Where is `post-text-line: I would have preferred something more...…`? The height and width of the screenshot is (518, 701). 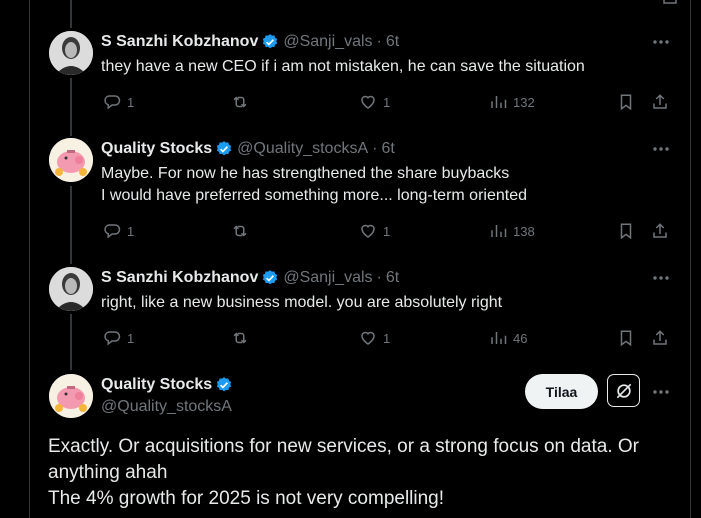
post-text-line: I would have preferred something more...… is located at coordinates (314, 195).